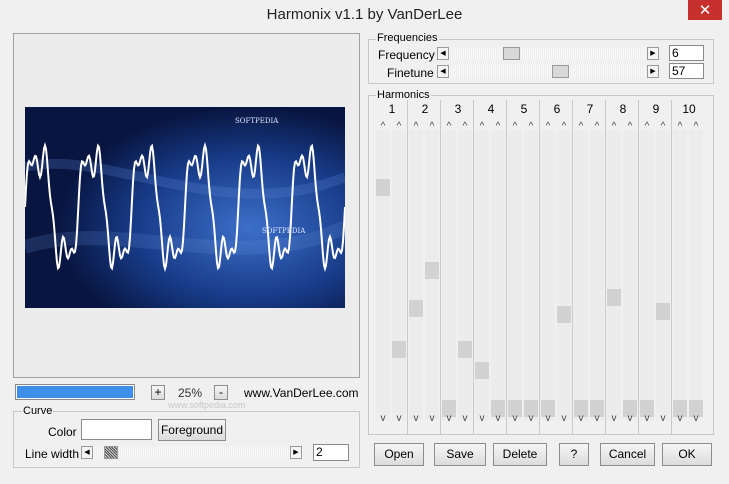  What do you see at coordinates (75, 392) in the screenshot?
I see `progress-bar` at bounding box center [75, 392].